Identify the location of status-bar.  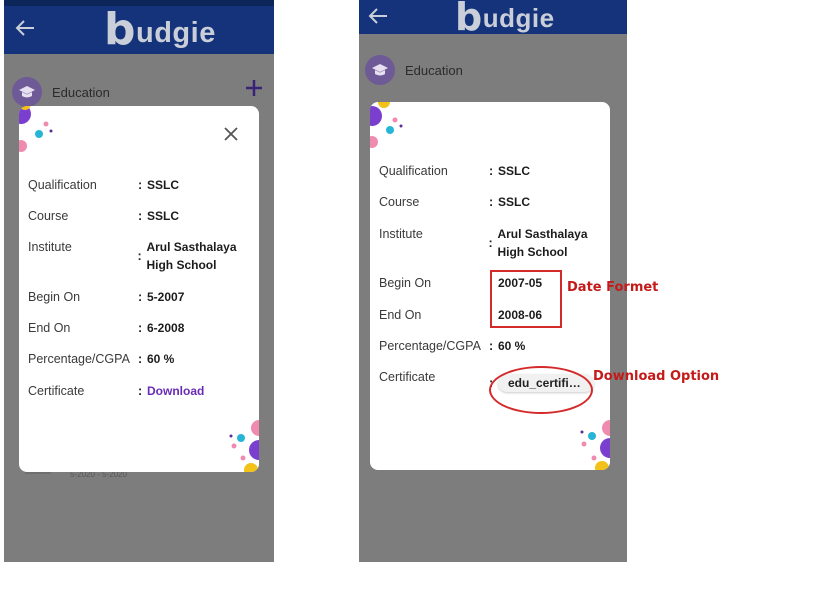
(139, 3).